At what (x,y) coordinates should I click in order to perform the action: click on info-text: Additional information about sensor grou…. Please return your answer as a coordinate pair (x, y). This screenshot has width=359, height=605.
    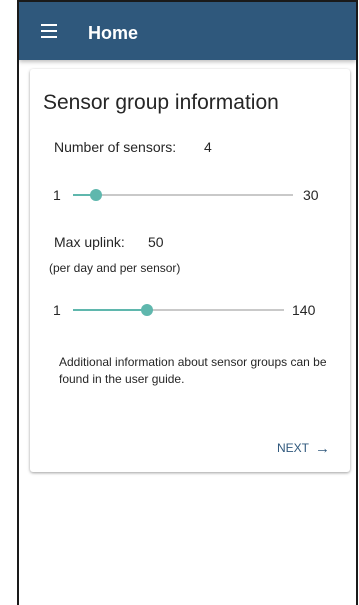
    Looking at the image, I should click on (193, 370).